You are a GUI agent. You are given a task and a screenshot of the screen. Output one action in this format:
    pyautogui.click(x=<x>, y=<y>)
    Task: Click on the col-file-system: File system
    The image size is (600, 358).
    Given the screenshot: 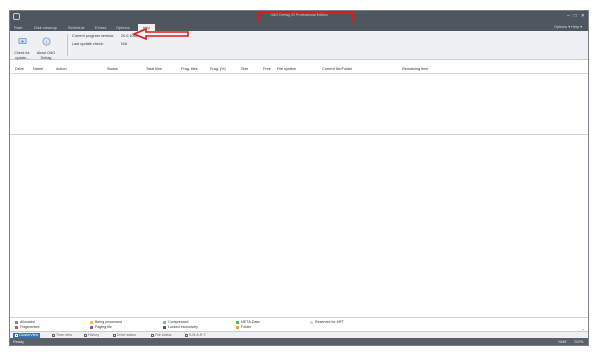 What is the action you would take?
    pyautogui.click(x=286, y=69)
    